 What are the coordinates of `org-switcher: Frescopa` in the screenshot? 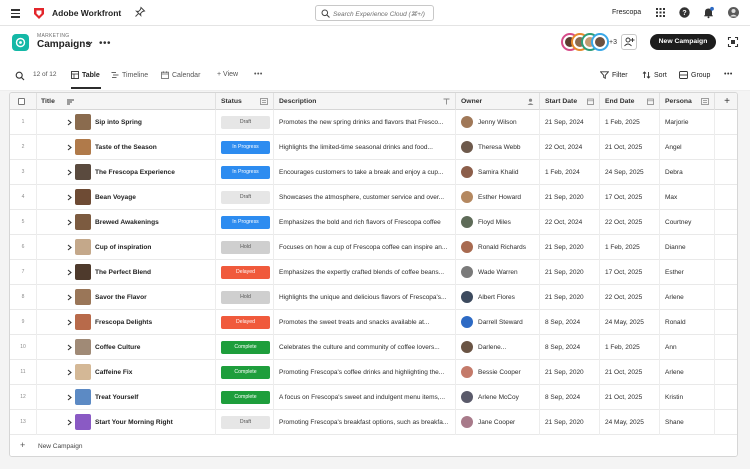 It's located at (626, 12).